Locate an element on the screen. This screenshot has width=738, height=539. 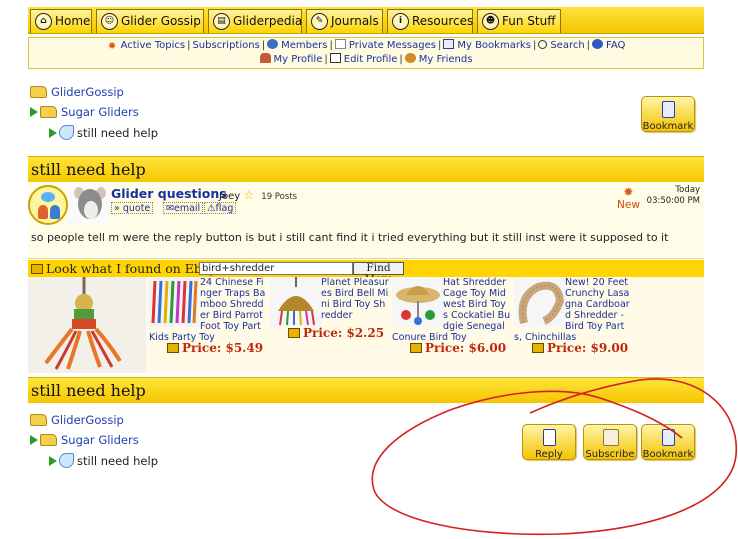
reply-button: Reply is located at coordinates (549, 442).